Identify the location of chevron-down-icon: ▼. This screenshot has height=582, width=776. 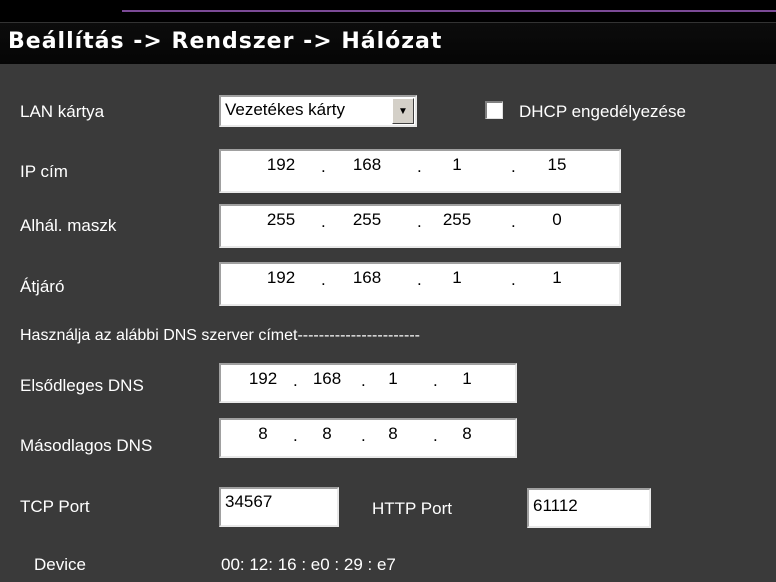
(403, 111).